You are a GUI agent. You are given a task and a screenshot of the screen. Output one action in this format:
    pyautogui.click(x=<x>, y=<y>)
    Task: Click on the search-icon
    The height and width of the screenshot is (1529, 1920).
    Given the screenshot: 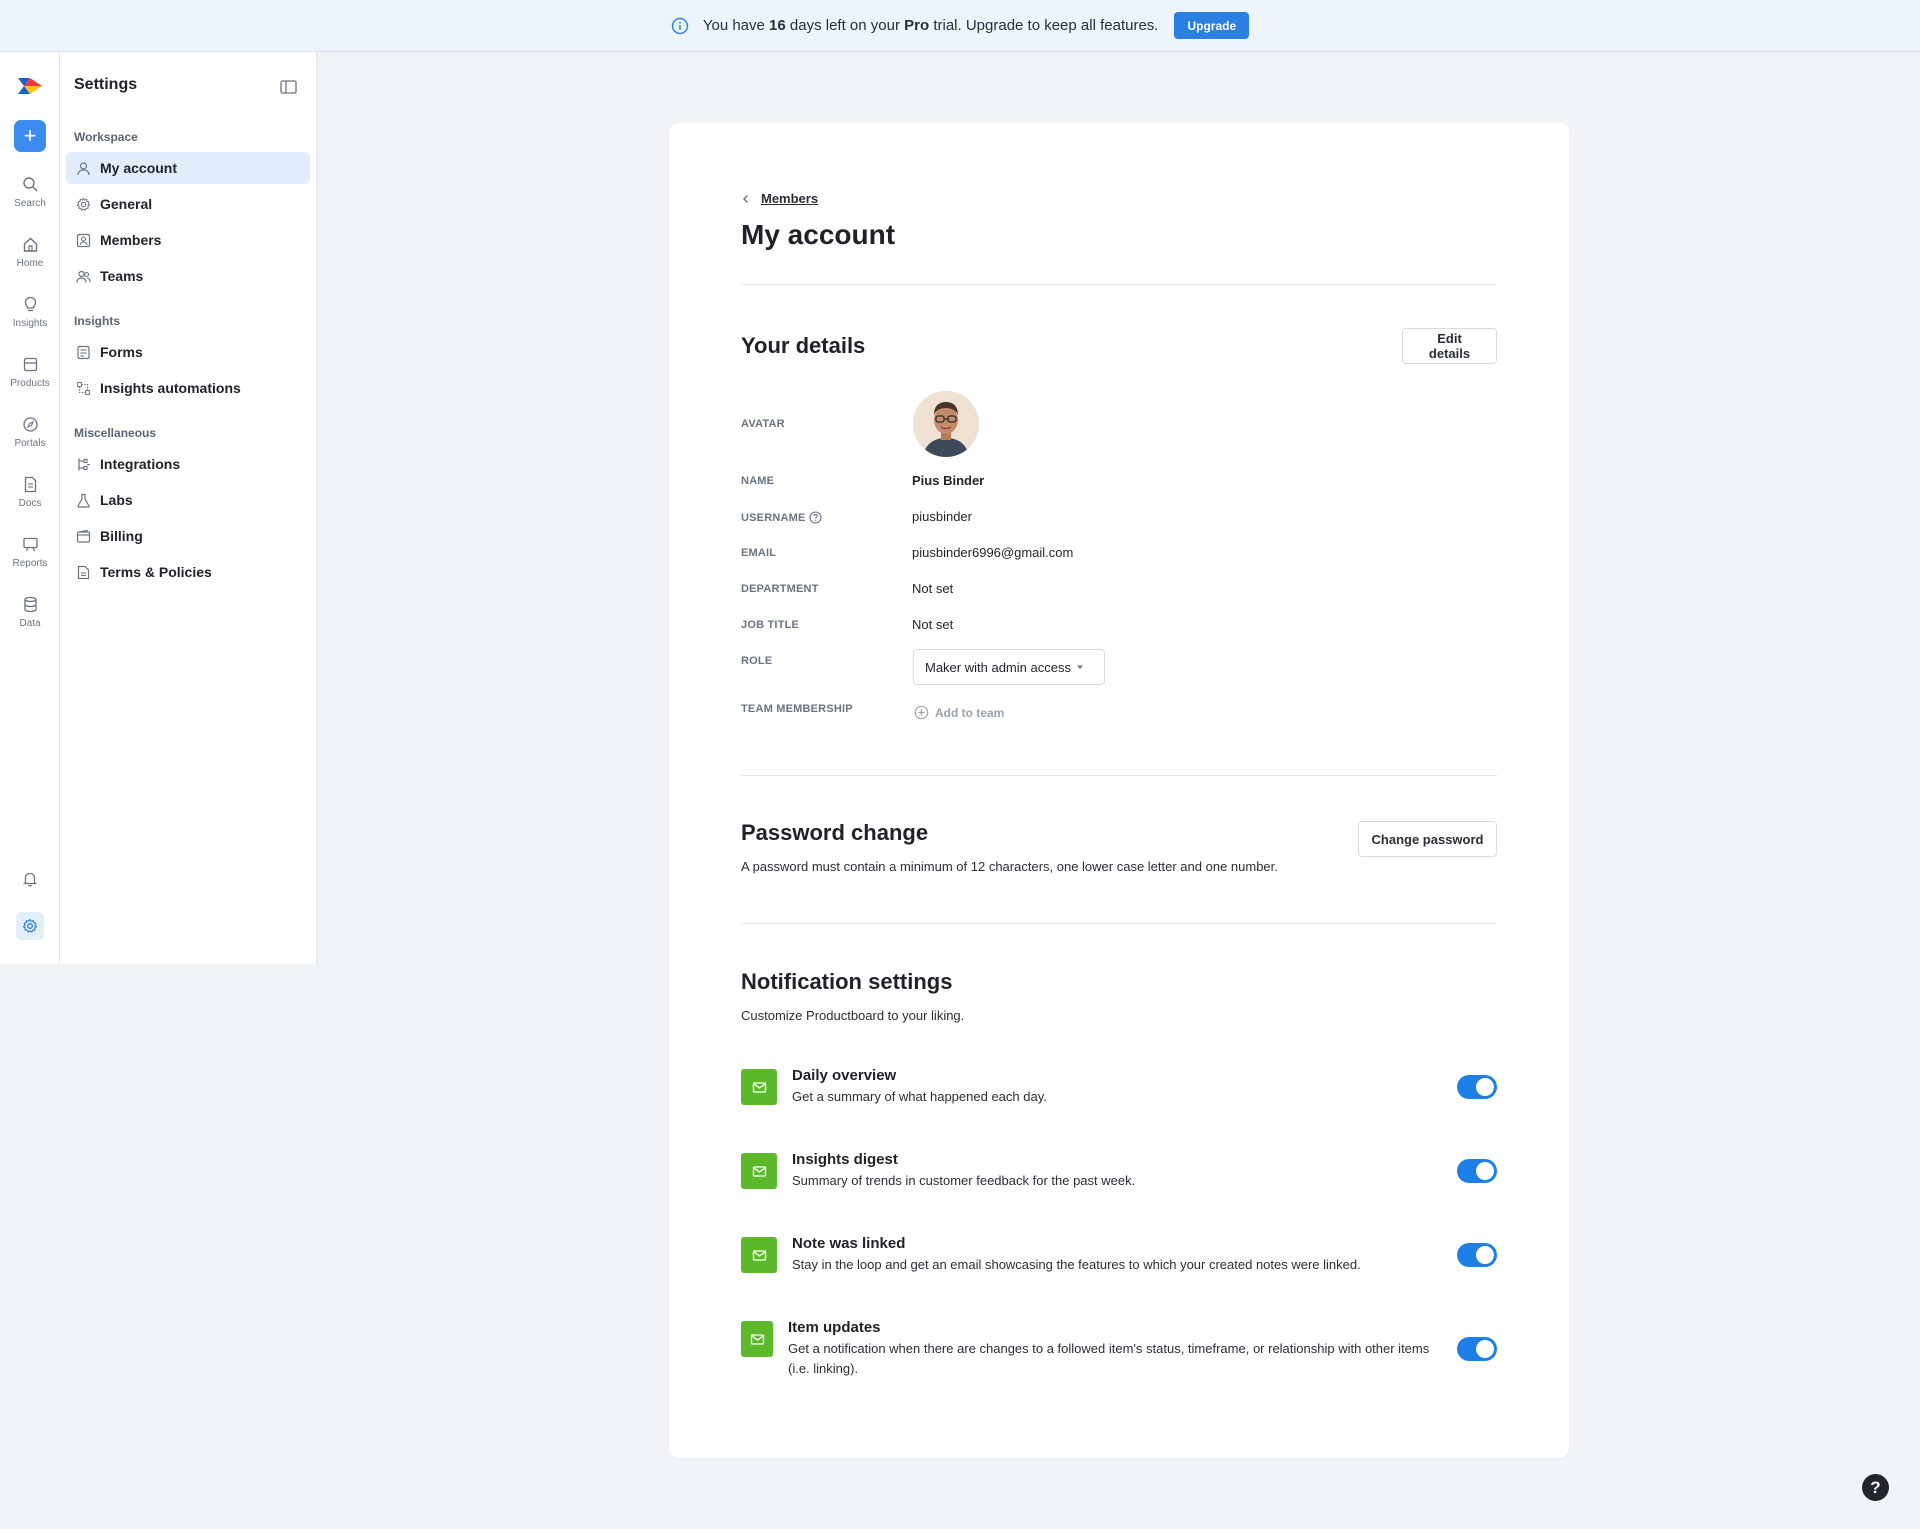 What is the action you would take?
    pyautogui.click(x=29, y=184)
    